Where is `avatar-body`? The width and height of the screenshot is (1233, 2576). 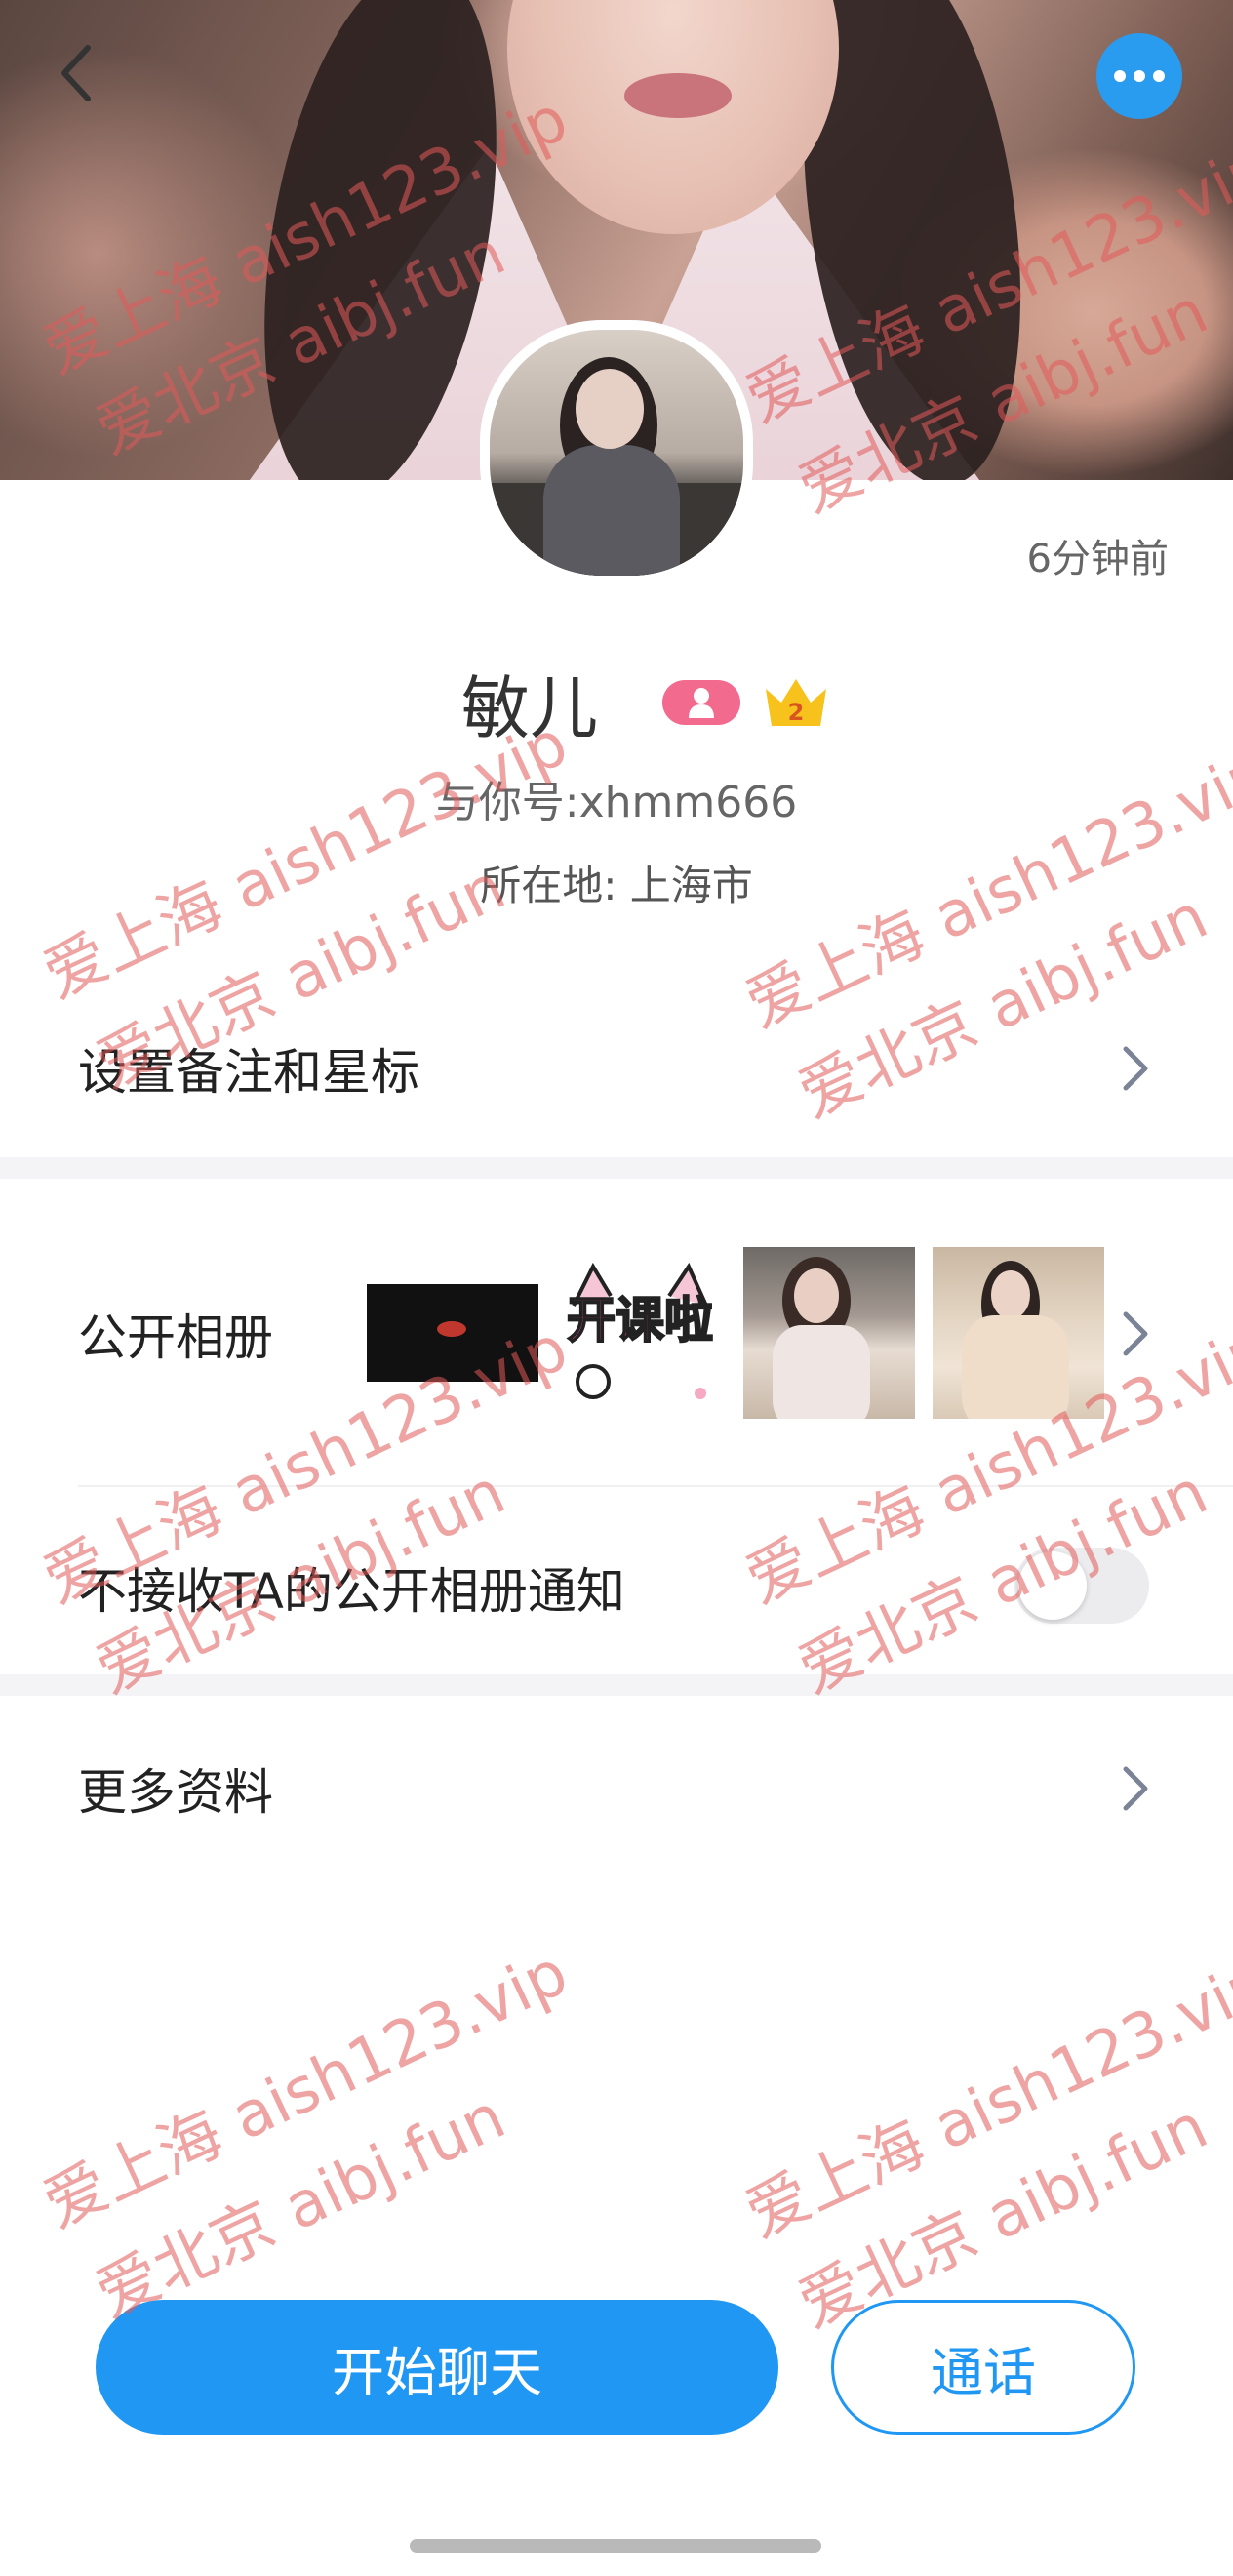 avatar-body is located at coordinates (611, 510).